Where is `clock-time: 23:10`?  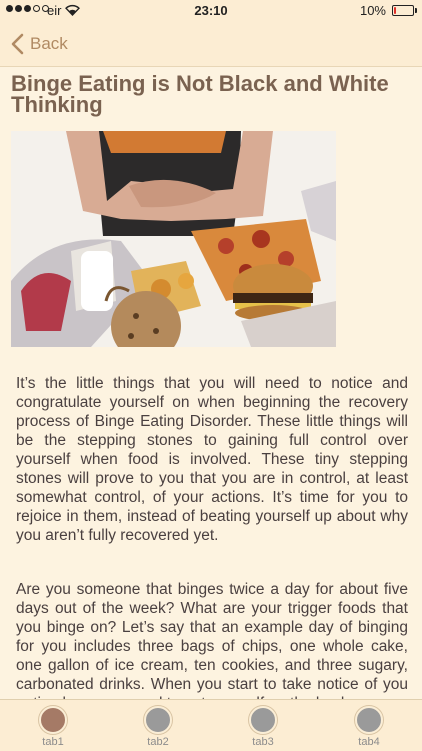 clock-time: 23:10 is located at coordinates (211, 10).